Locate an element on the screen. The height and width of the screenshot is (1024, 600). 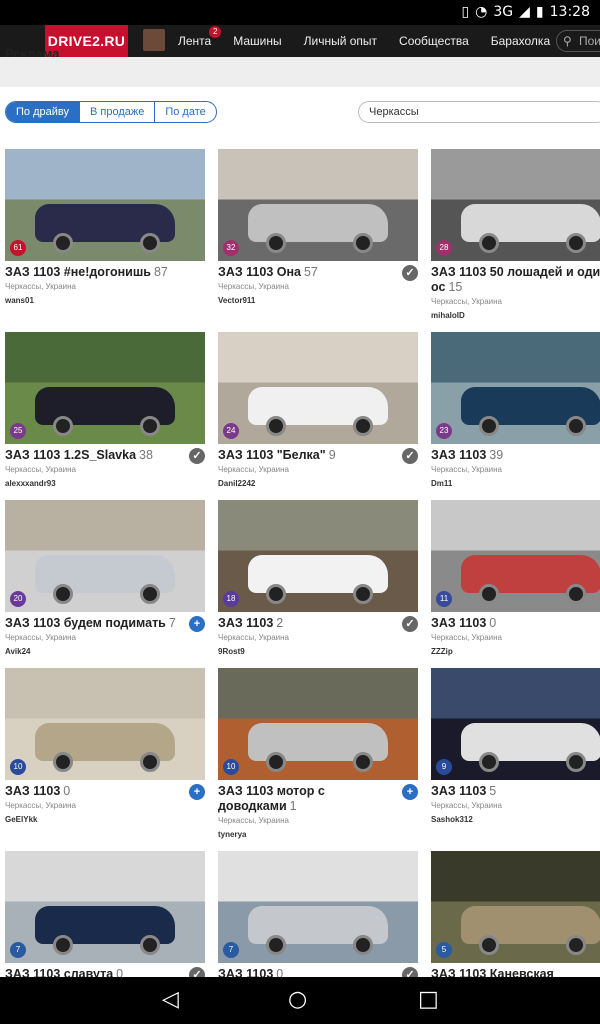
nav-feed: Лента 2 is located at coordinates (200, 37).